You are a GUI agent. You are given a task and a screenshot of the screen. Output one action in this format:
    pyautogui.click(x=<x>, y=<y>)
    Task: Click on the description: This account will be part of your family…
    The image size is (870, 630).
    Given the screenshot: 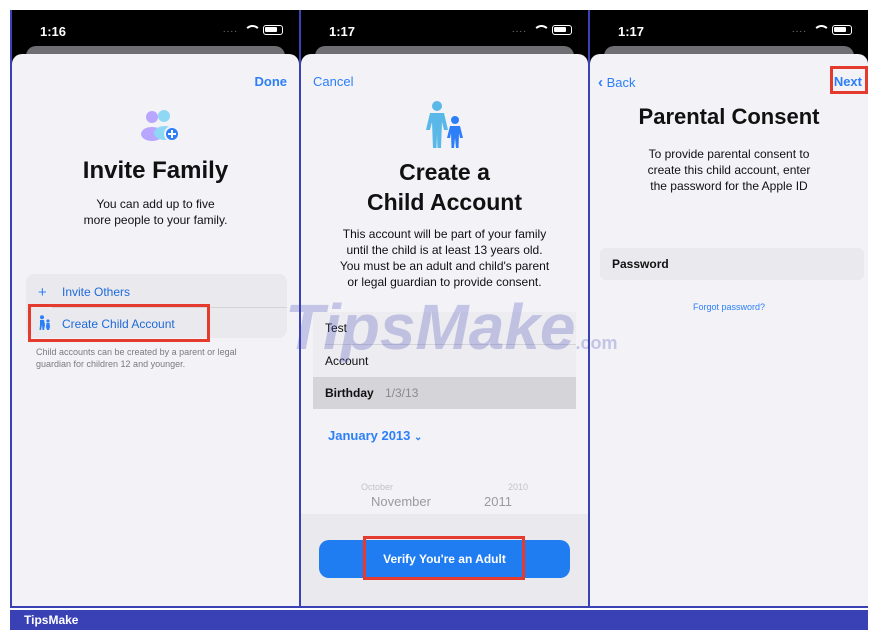 What is the action you would take?
    pyautogui.click(x=444, y=258)
    